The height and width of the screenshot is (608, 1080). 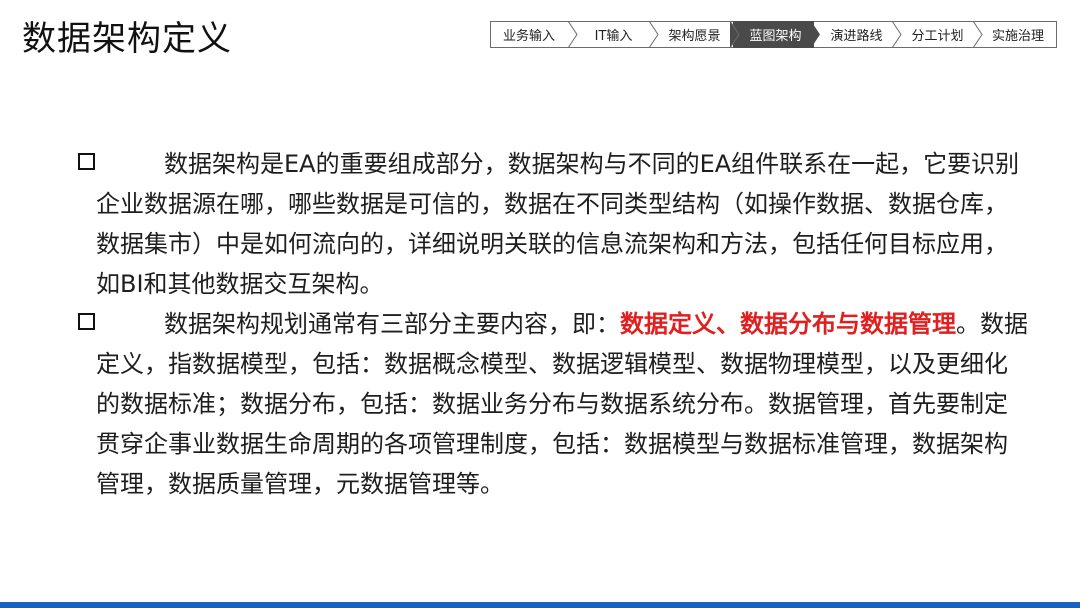 I want to click on nav-item-blueprint-architecture: 蓝图架构, so click(x=776, y=34).